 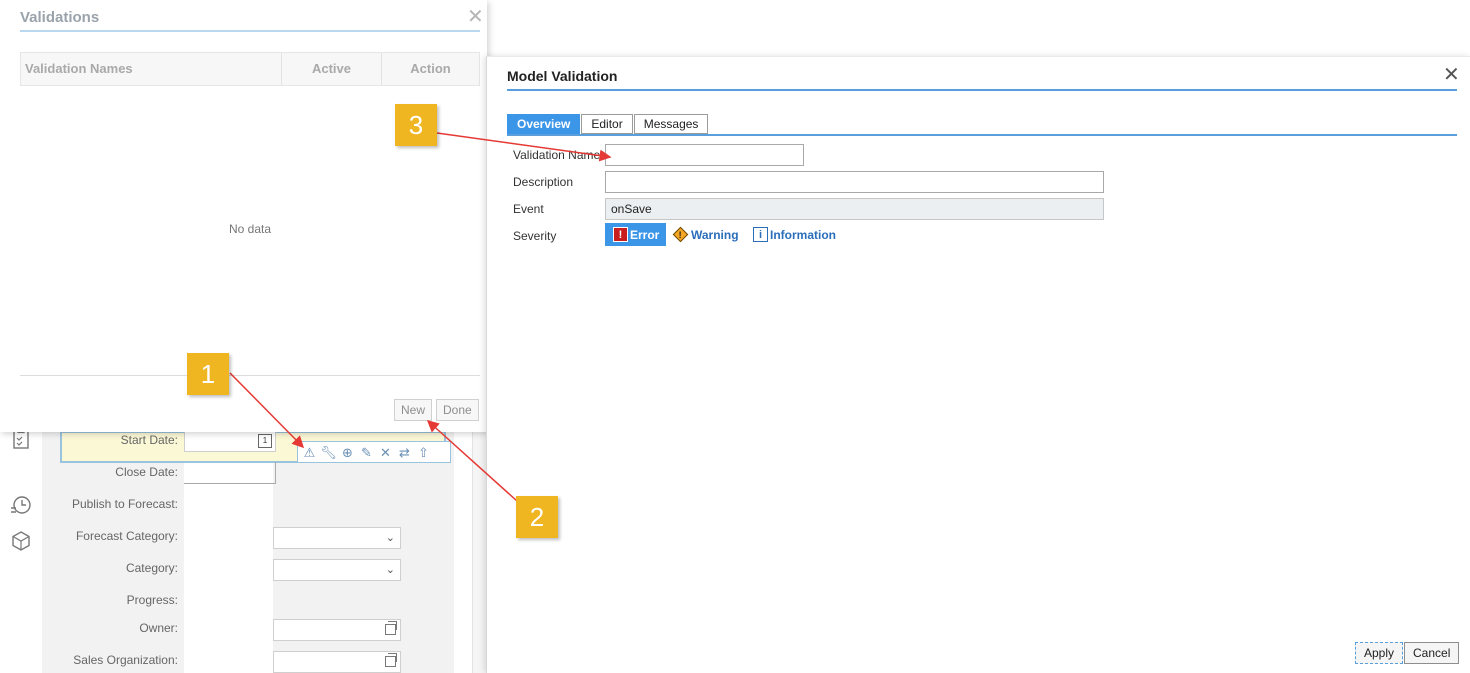 I want to click on move-up-icon: ⇧, so click(x=423, y=452).